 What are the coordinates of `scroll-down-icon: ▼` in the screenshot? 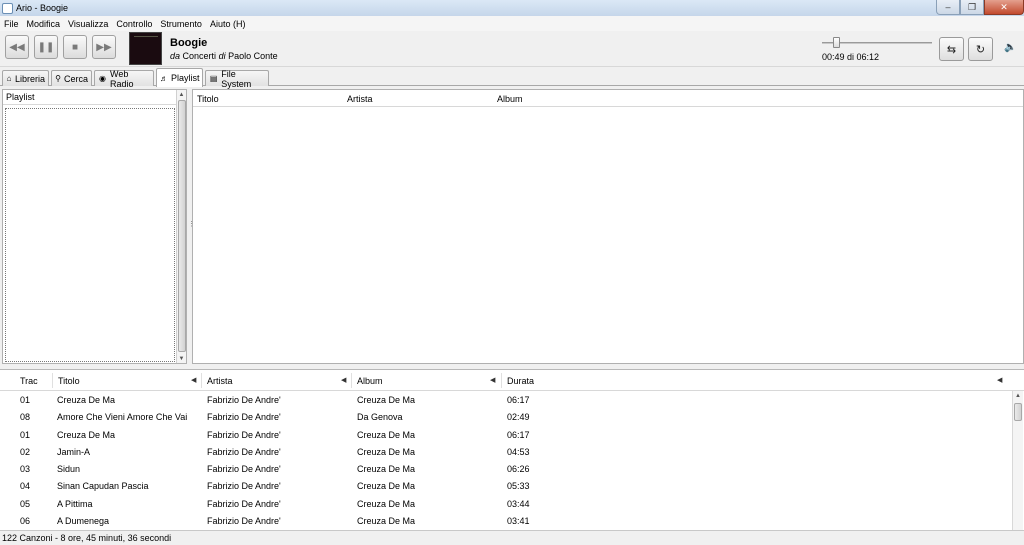 It's located at (181, 358).